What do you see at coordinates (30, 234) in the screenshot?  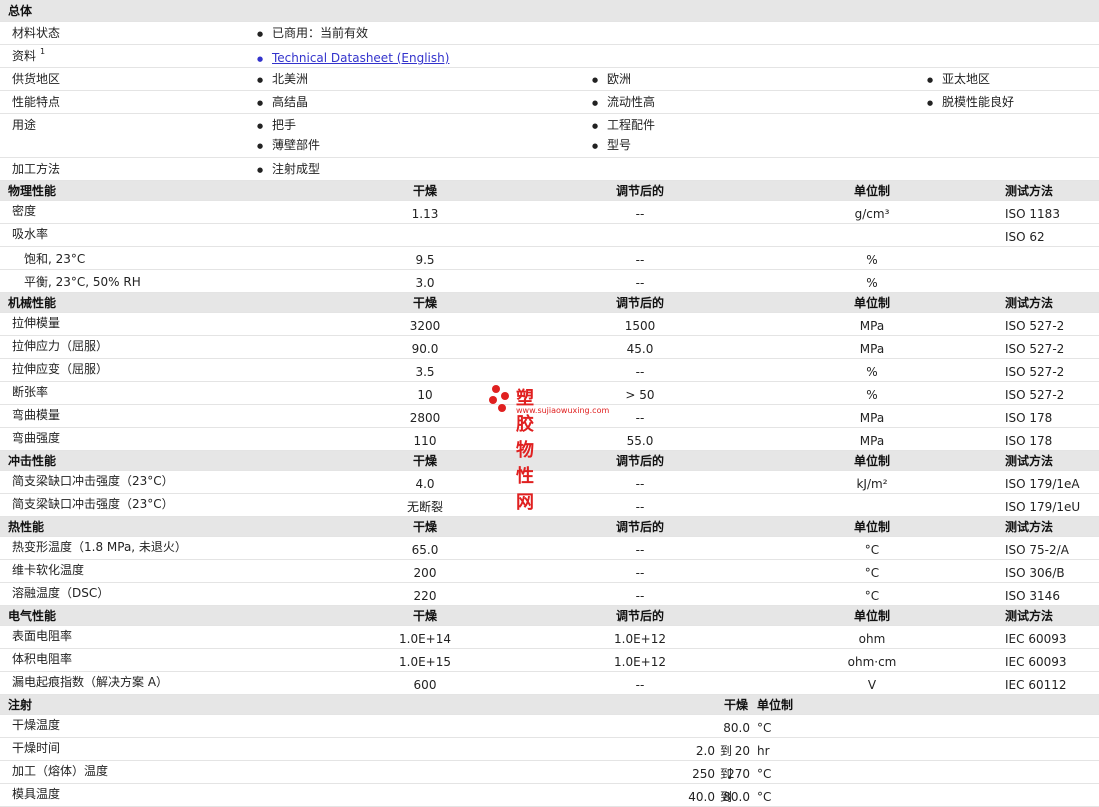 I see `row-label: 吸水率` at bounding box center [30, 234].